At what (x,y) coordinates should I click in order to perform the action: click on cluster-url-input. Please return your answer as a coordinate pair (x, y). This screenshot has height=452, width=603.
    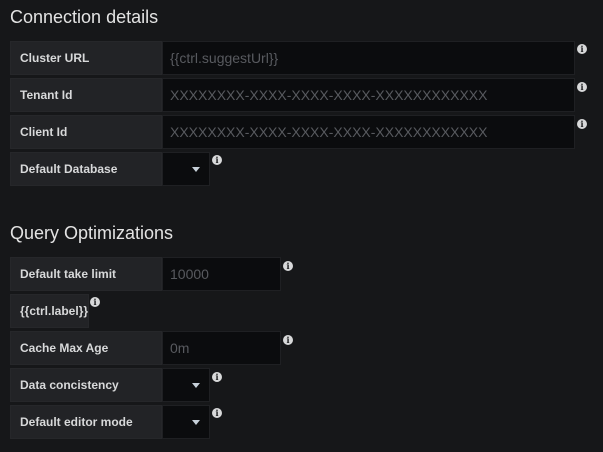
    Looking at the image, I should click on (368, 58).